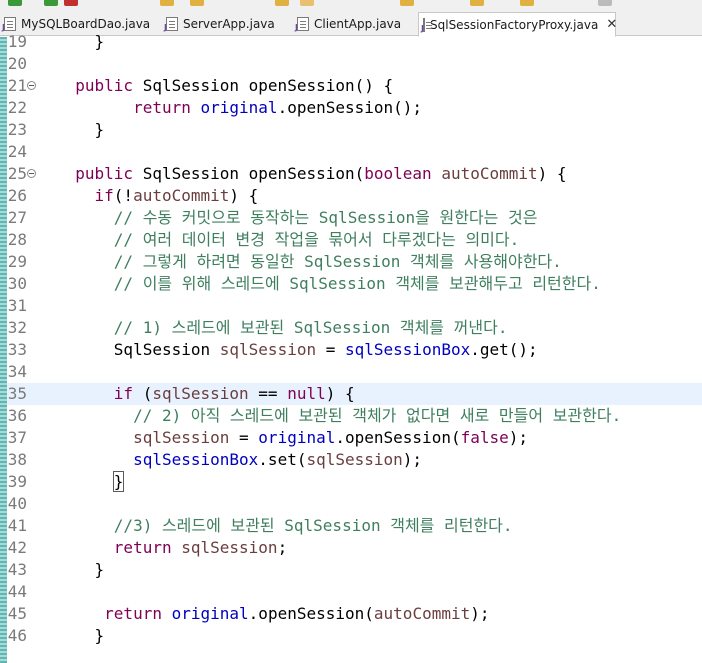 This screenshot has height=663, width=702. Describe the element at coordinates (17, 85) in the screenshot. I see `line-number: 21` at that location.